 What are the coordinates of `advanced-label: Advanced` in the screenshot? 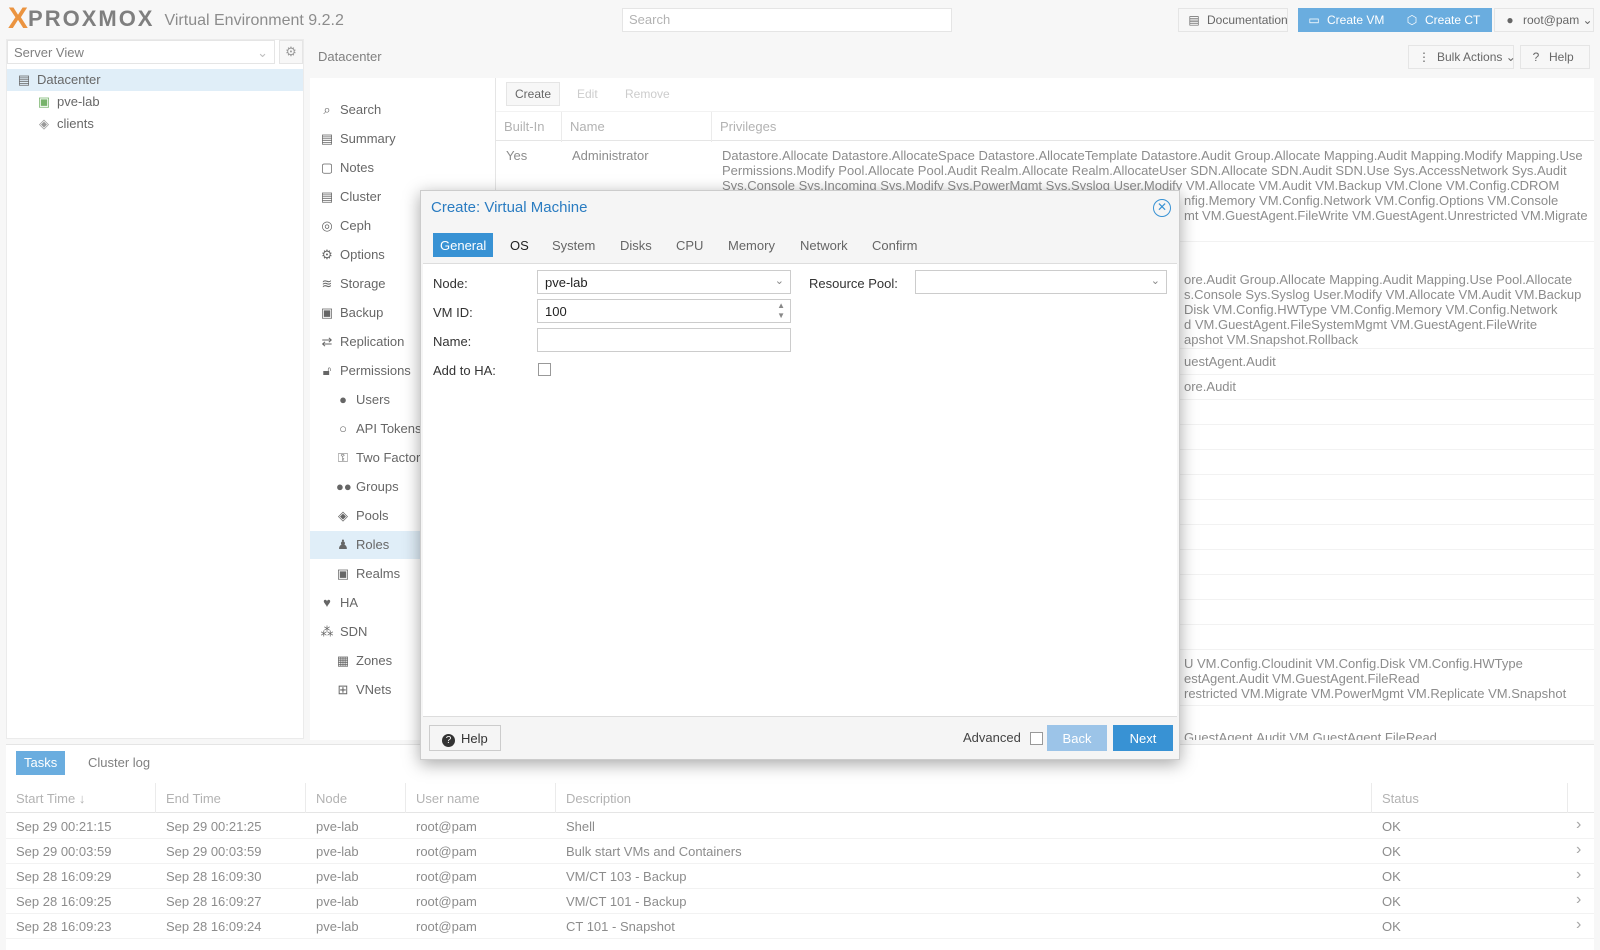 It's located at (992, 737).